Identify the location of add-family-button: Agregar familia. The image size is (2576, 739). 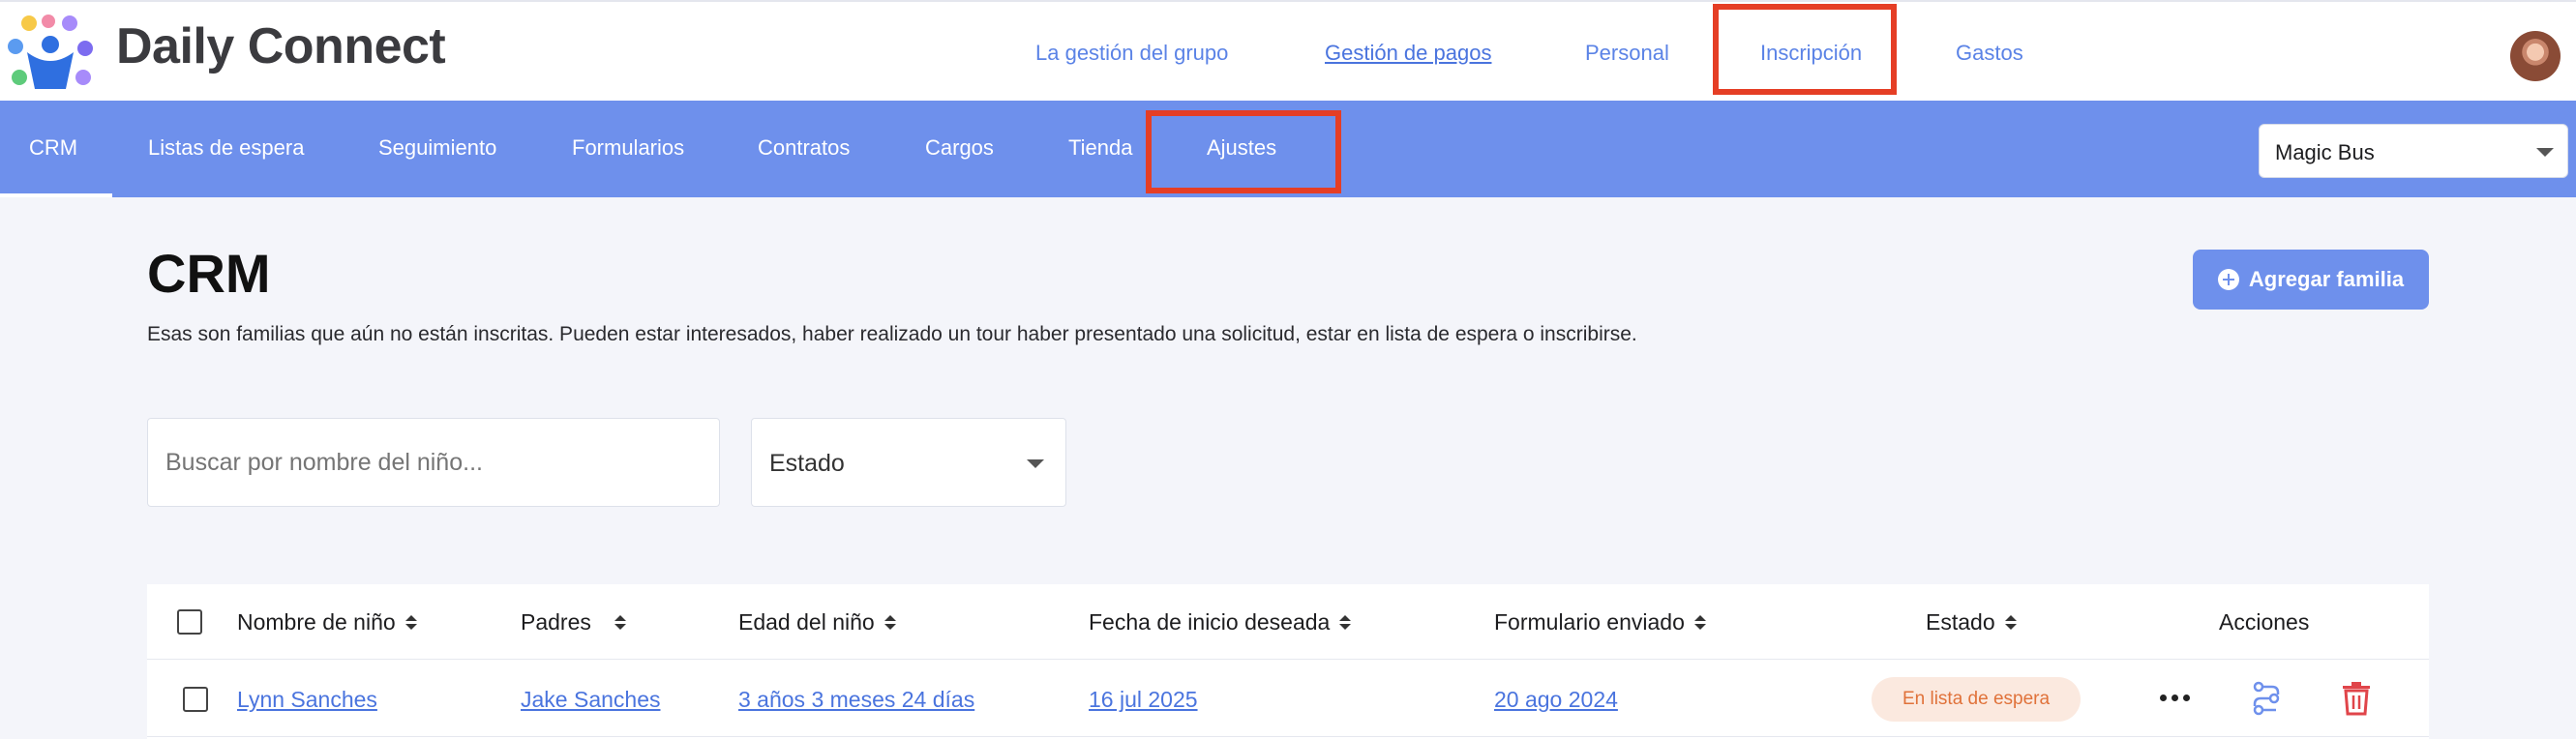
(2311, 280).